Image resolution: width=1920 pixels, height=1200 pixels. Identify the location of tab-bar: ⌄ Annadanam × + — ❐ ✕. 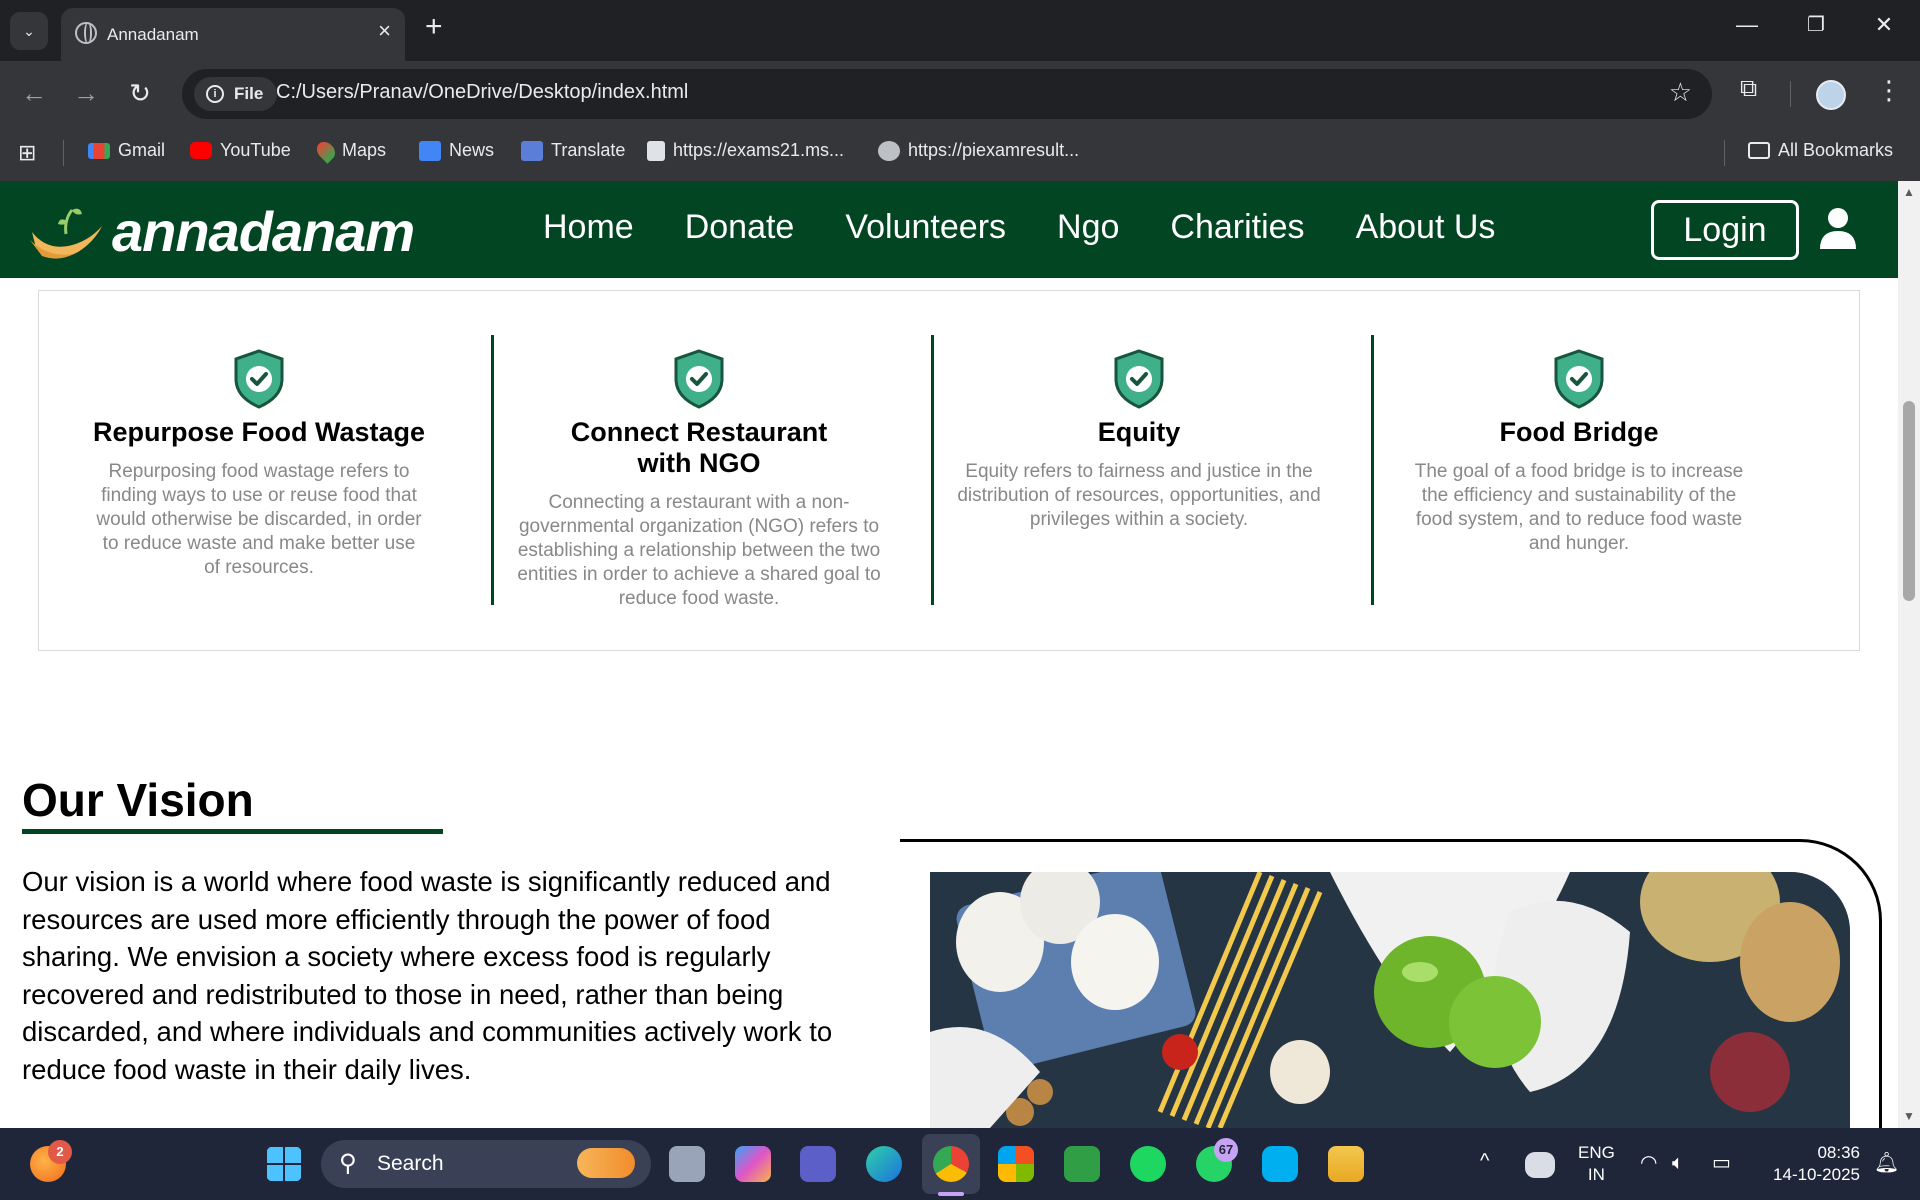
(960, 30).